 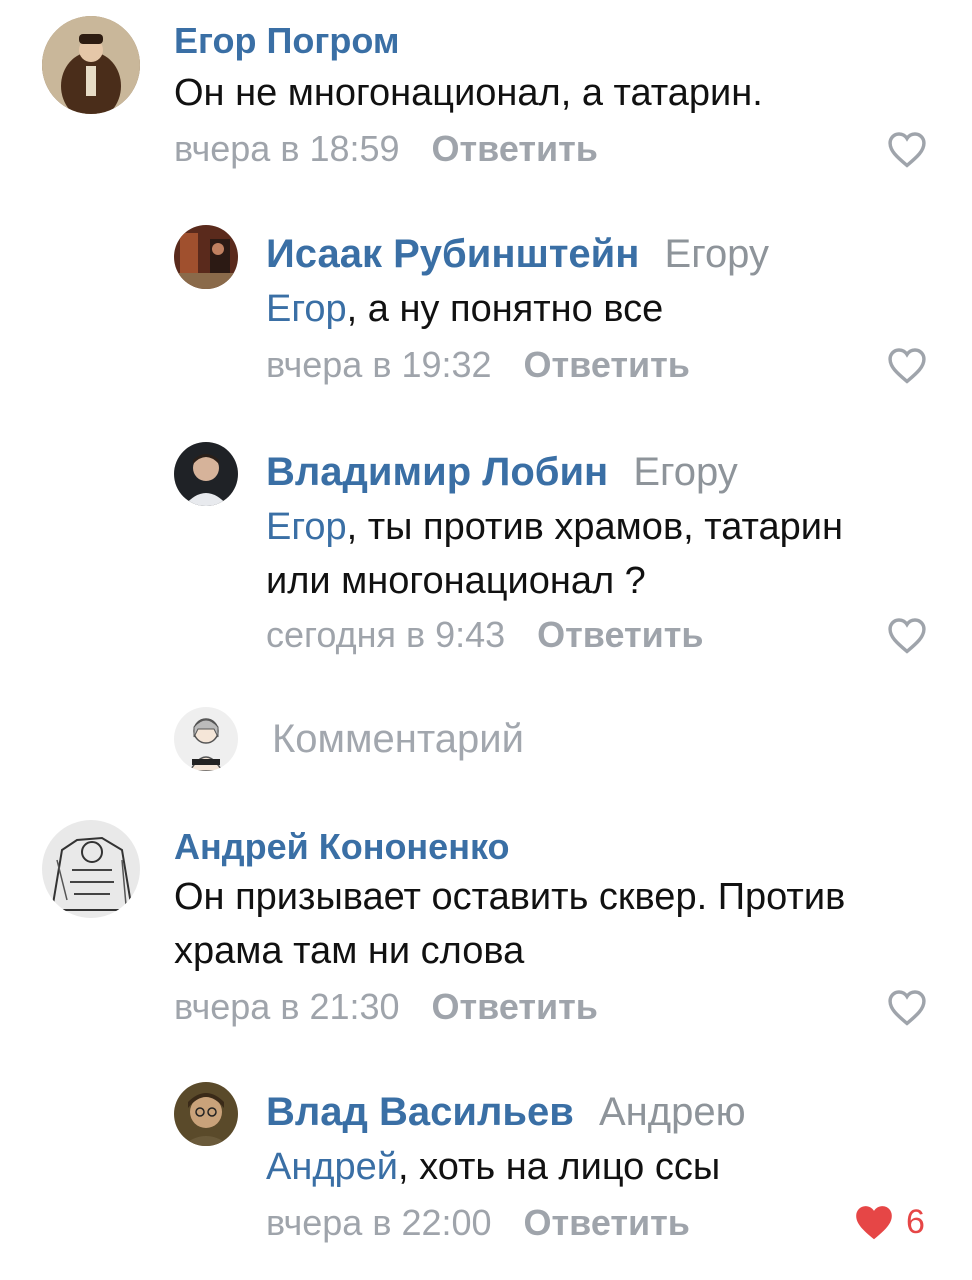 I want to click on reply-author-line: Владимир Лобин Егору, so click(x=502, y=472).